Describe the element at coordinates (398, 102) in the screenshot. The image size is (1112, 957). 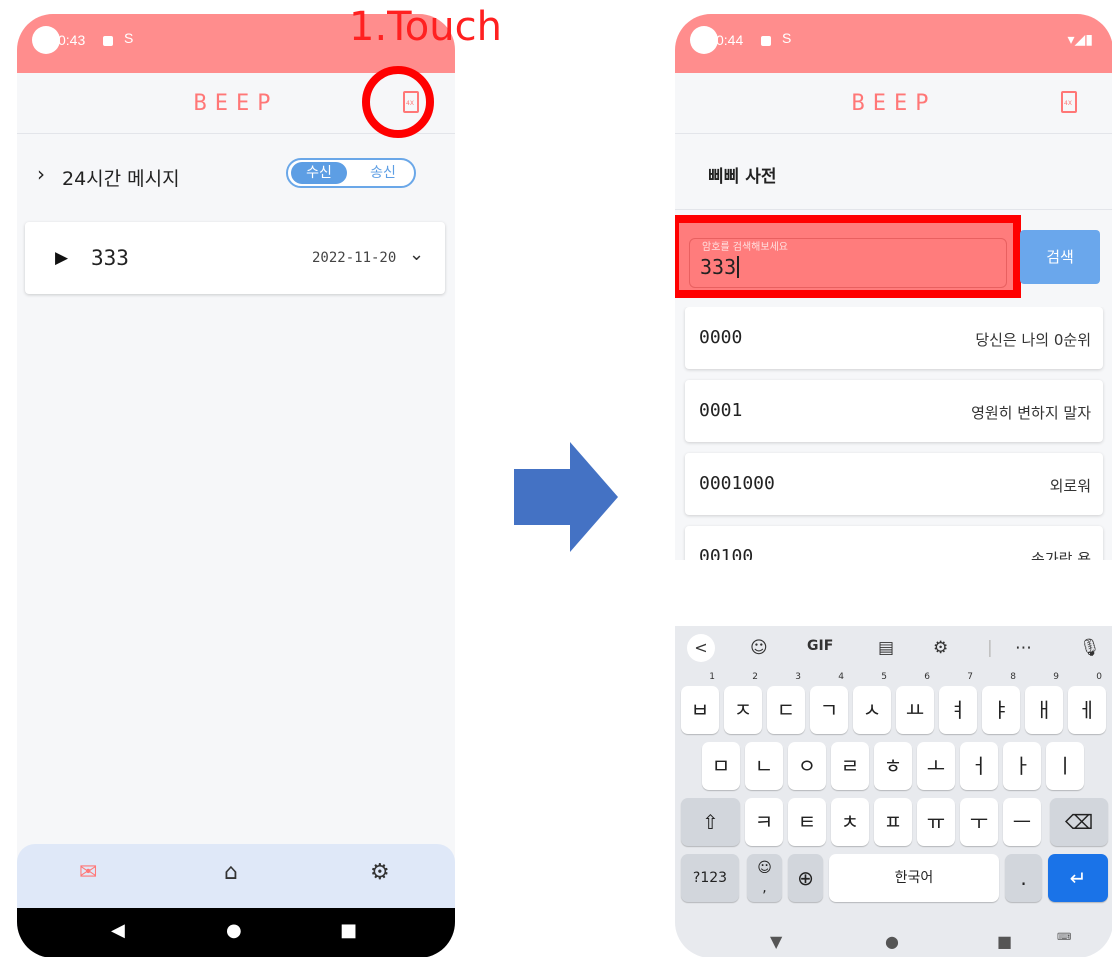
I see `touch-highlight-ring` at that location.